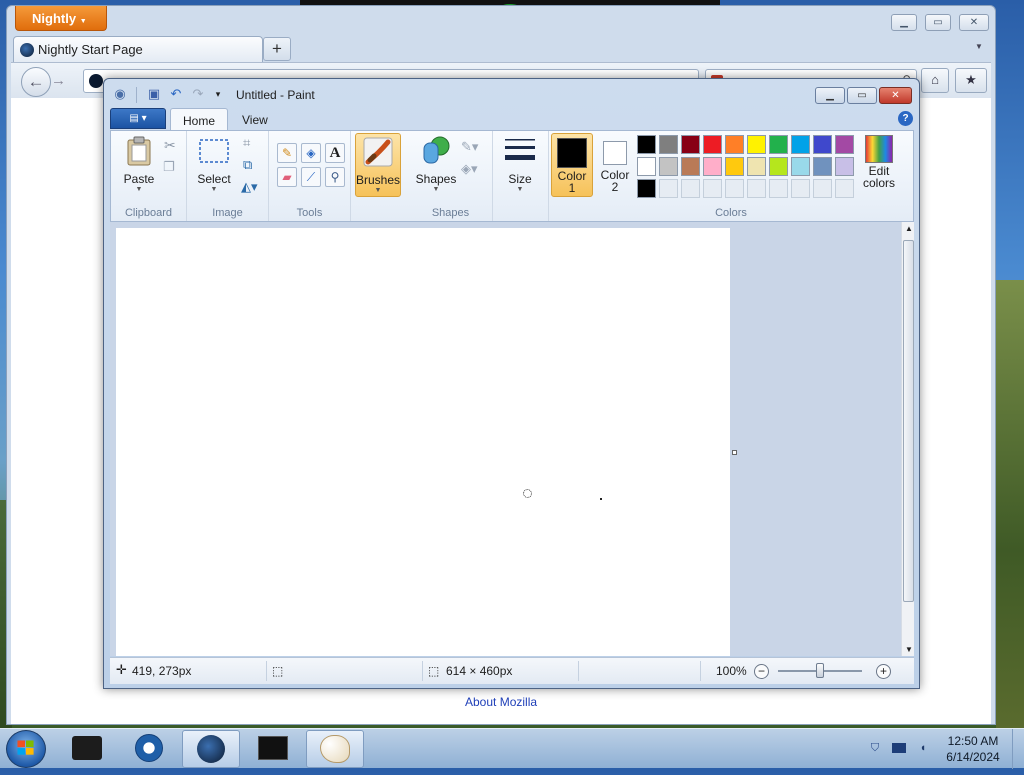 The width and height of the screenshot is (1024, 775). What do you see at coordinates (572, 165) in the screenshot?
I see `color1-button: Color 1` at bounding box center [572, 165].